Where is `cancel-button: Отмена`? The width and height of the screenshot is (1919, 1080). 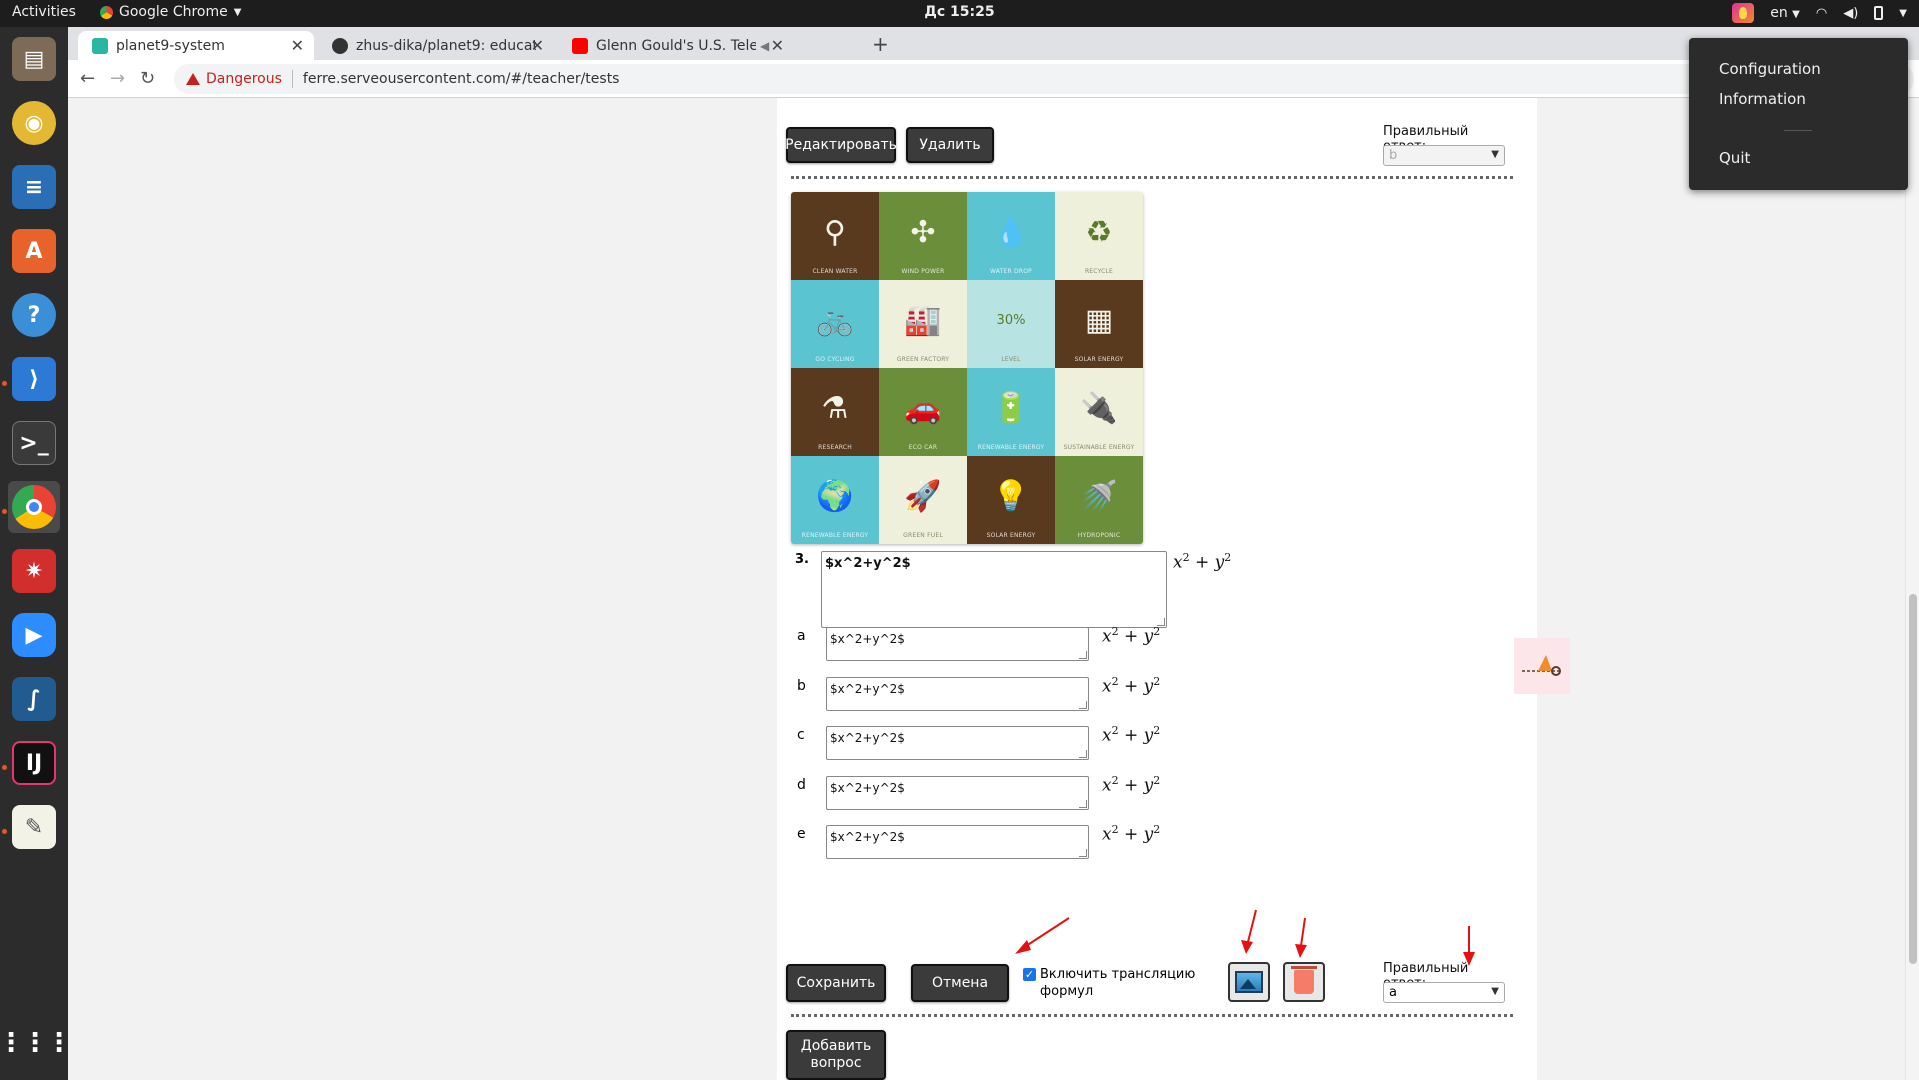 cancel-button: Отмена is located at coordinates (960, 983).